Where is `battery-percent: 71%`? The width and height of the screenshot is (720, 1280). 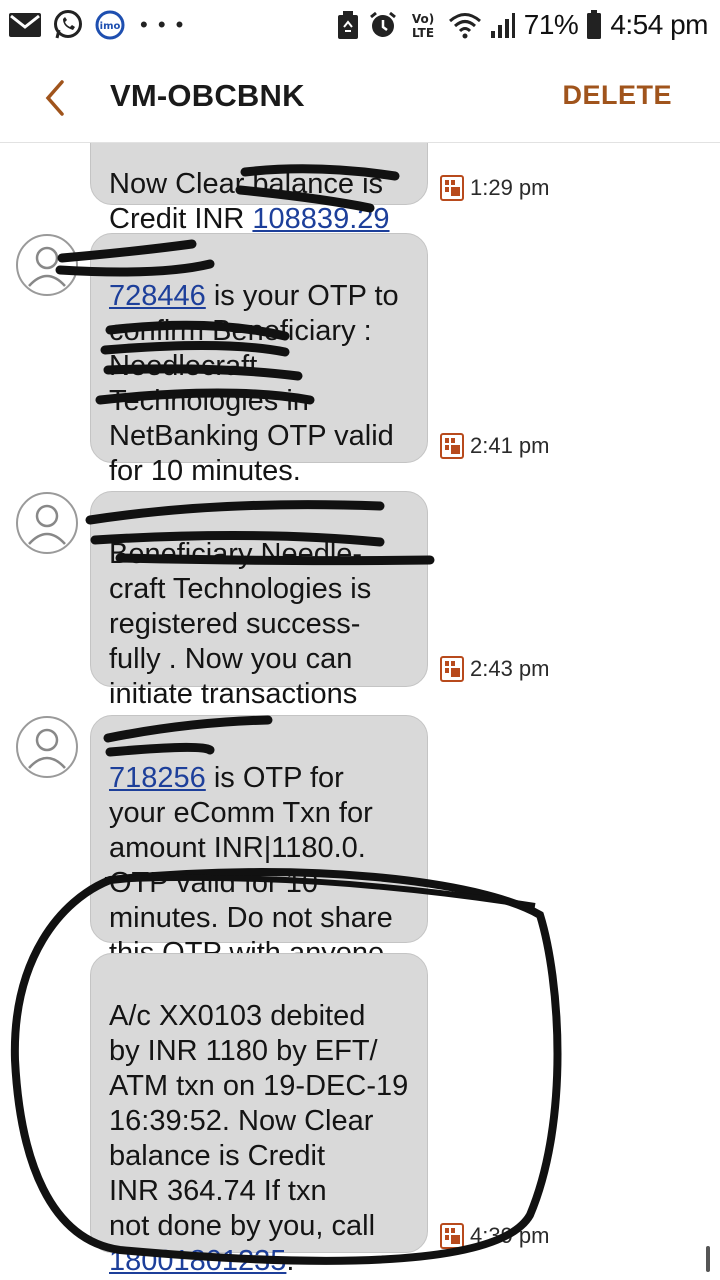 battery-percent: 71% is located at coordinates (551, 24).